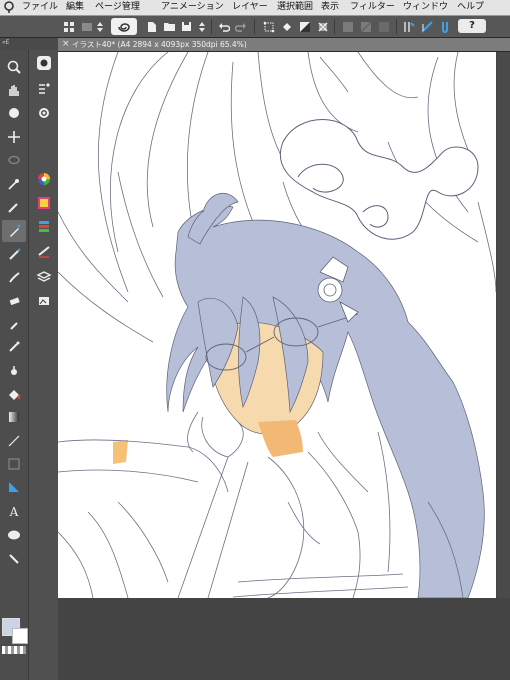  Describe the element at coordinates (100, 26) in the screenshot. I see `stepper-arrows-icon` at that location.